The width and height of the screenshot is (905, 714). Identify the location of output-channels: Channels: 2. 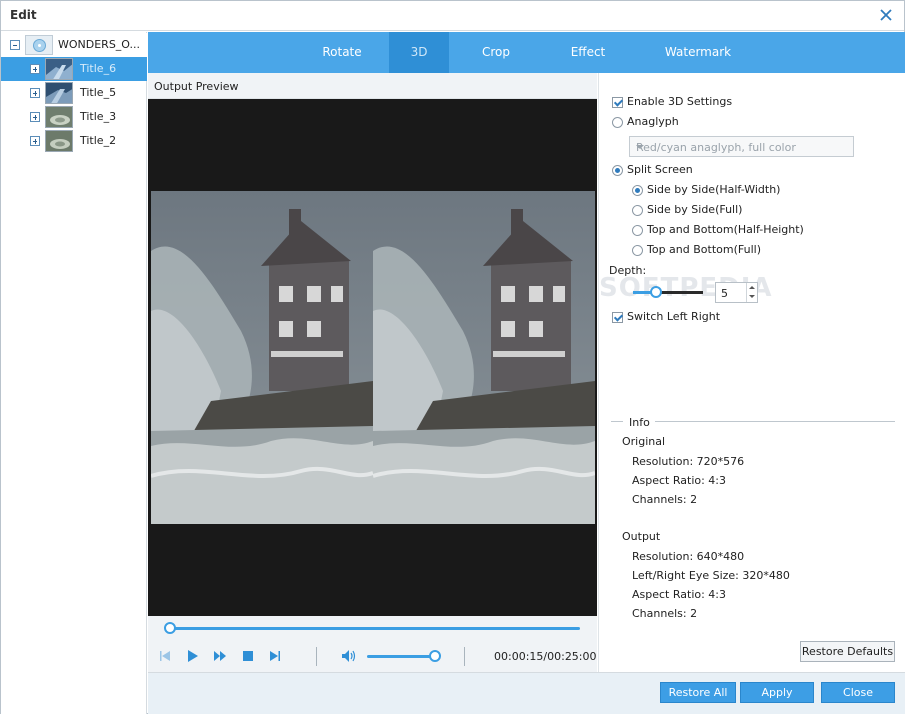
(665, 613).